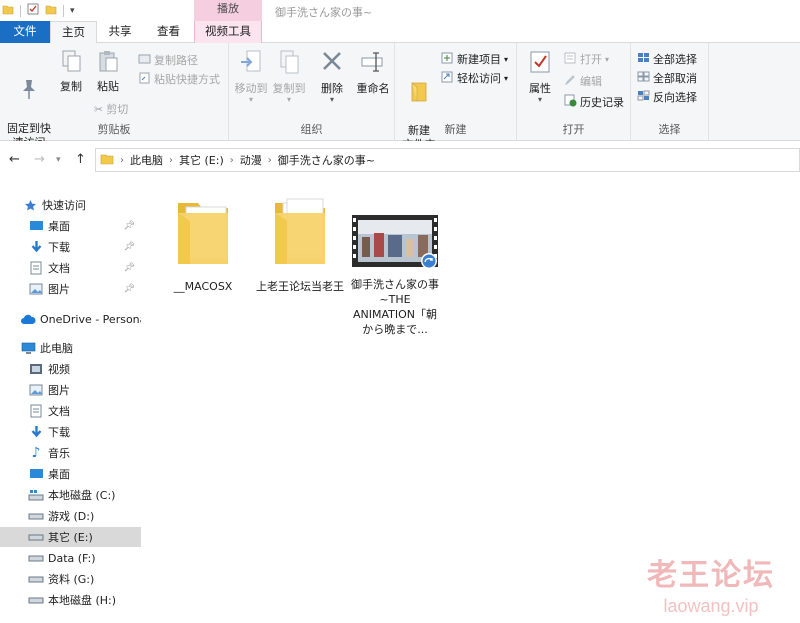  I want to click on nav-quick-desktop: 桌面 📌︎, so click(70, 226).